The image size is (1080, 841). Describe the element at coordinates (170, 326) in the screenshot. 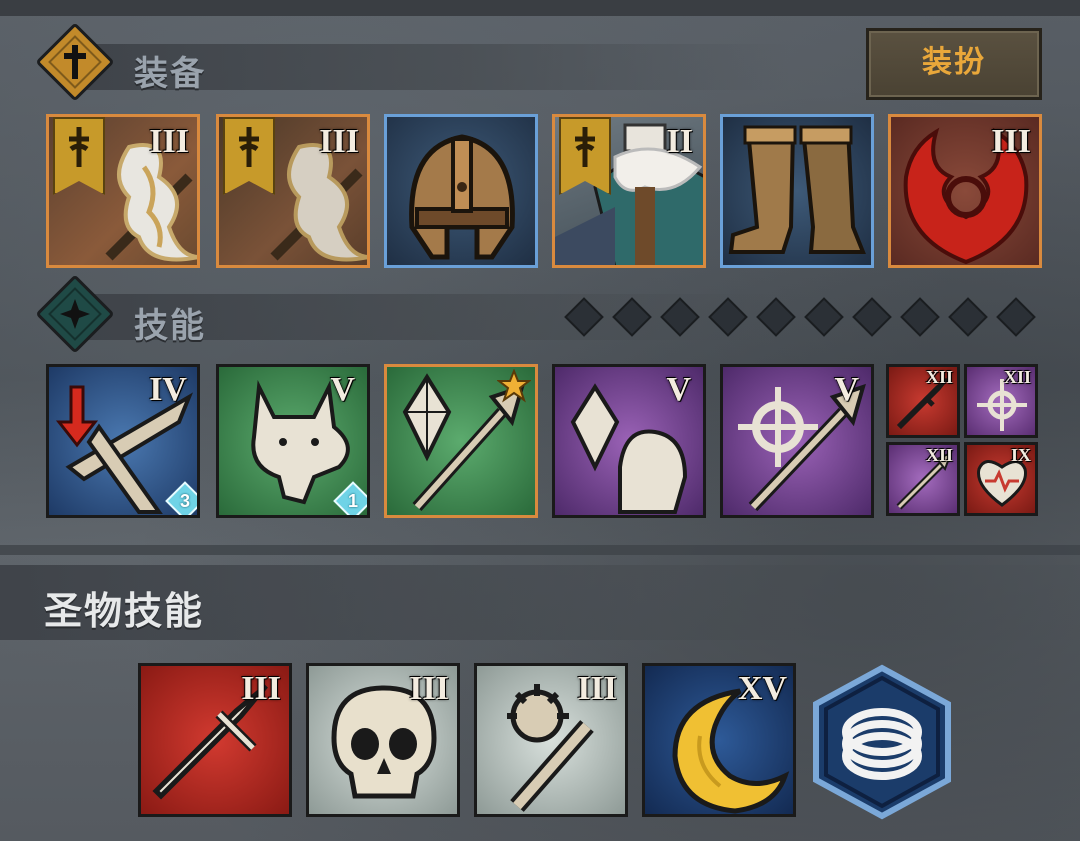

I see `skills-title: 技能` at that location.